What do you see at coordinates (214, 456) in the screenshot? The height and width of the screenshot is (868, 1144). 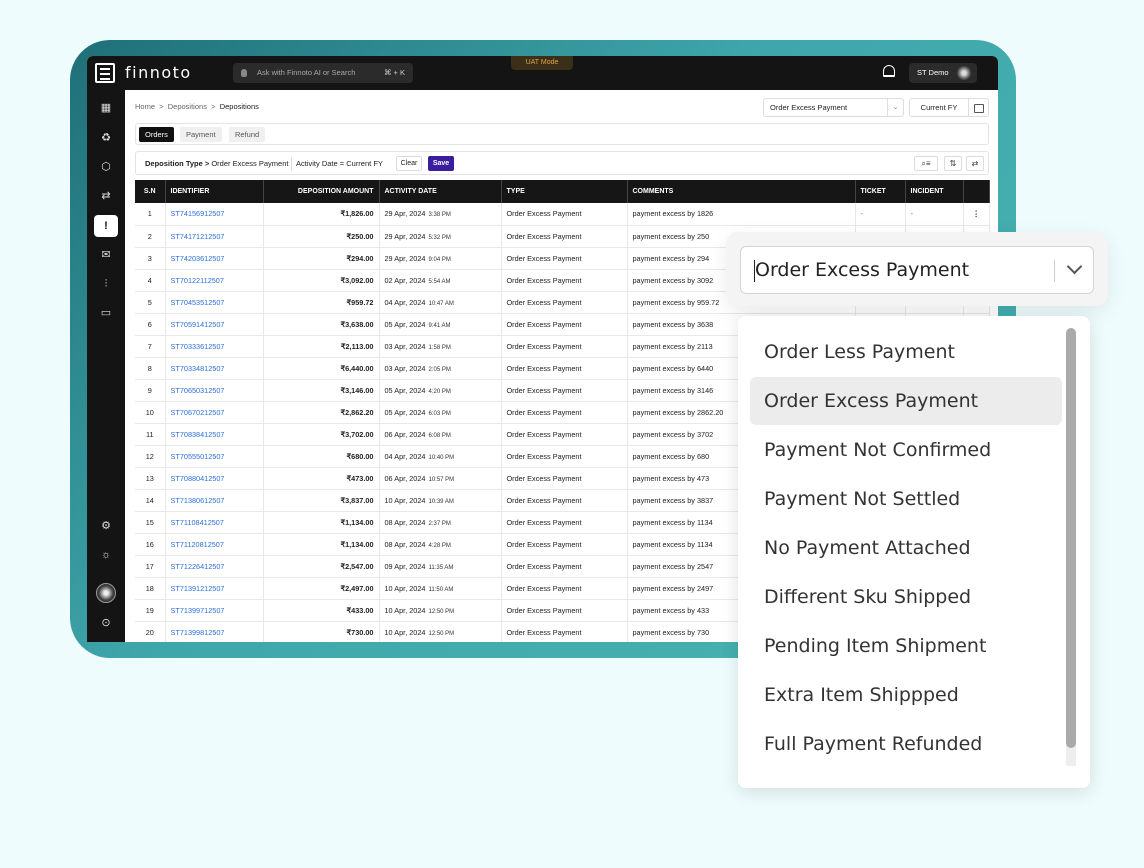 I see `cell-identifier-link: ST70555012507` at bounding box center [214, 456].